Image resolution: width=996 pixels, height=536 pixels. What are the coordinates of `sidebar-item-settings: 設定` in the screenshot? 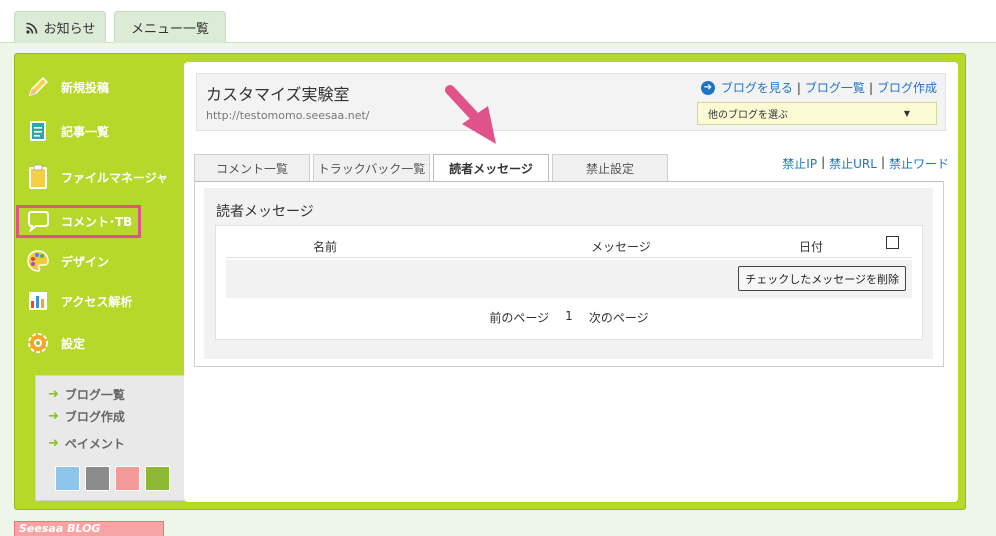 It's located at (55, 343).